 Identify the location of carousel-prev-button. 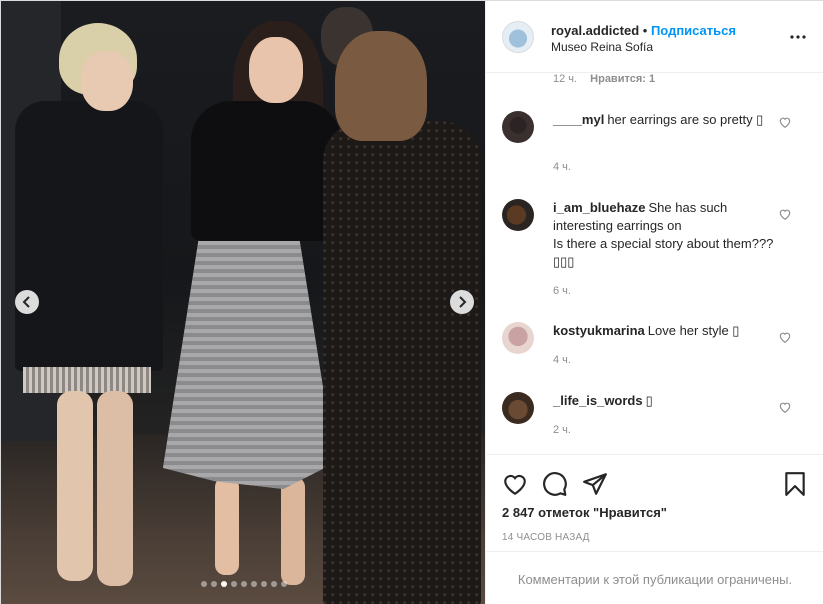
(27, 302).